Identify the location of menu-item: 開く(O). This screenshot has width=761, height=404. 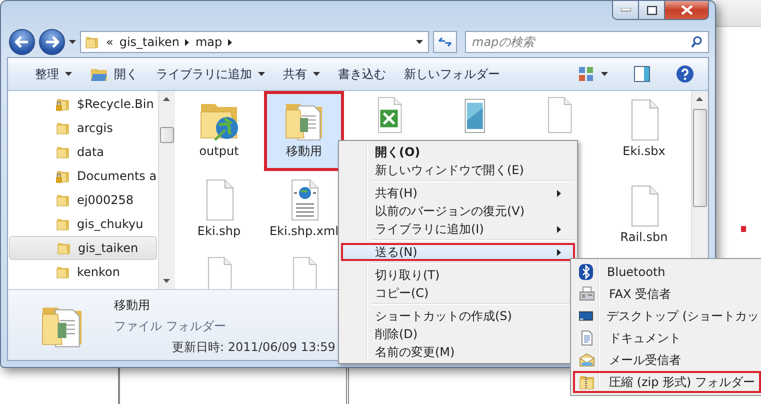
(458, 152).